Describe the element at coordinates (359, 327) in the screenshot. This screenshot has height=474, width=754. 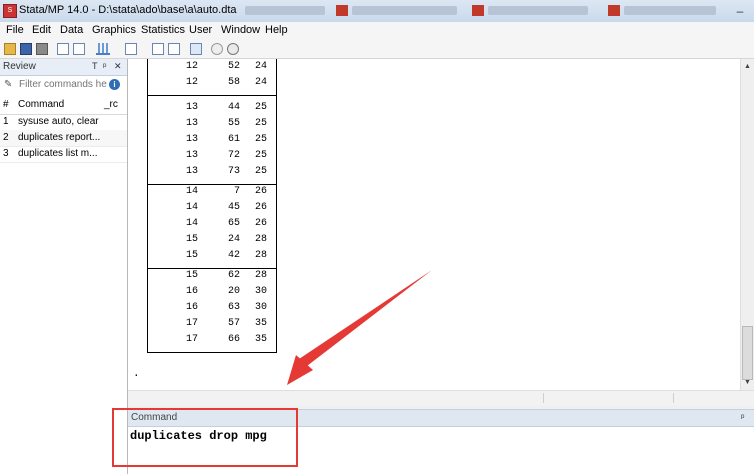
I see `annotation-arrow-icon` at that location.